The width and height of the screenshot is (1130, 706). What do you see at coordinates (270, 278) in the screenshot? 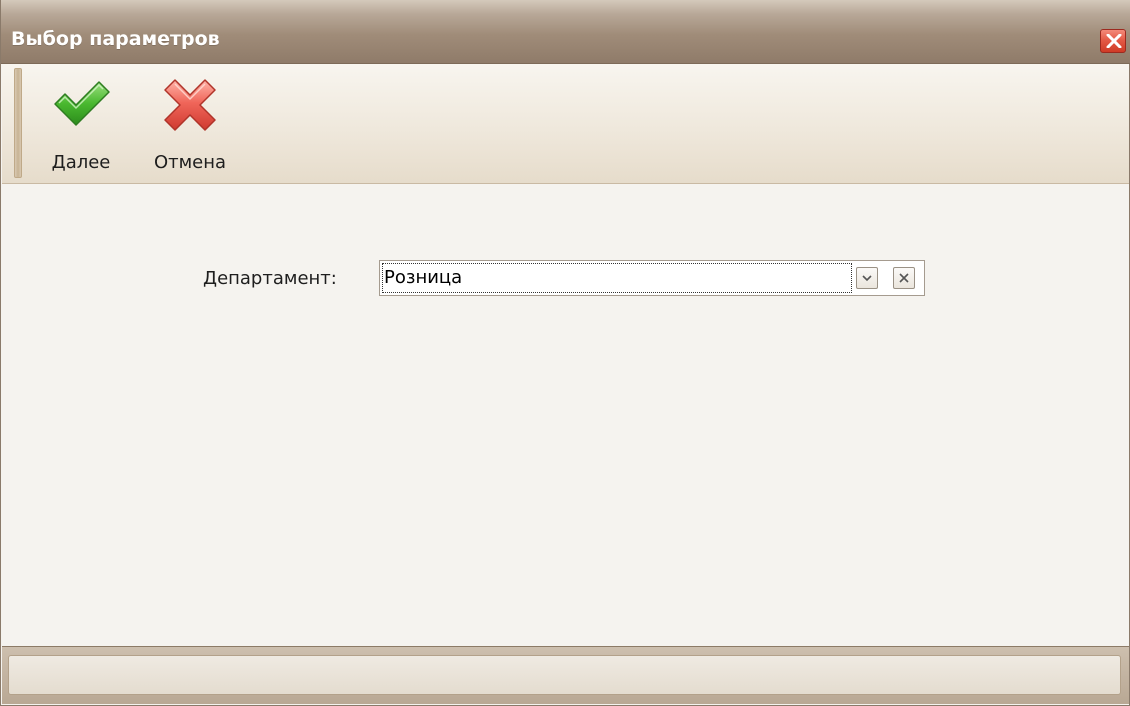
I see `department-label: Департамент:` at bounding box center [270, 278].